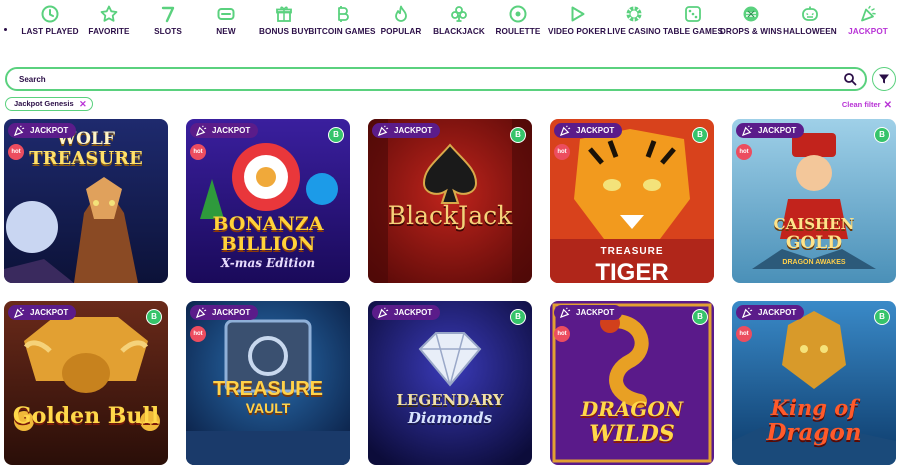  I want to click on play-icon, so click(577, 14).